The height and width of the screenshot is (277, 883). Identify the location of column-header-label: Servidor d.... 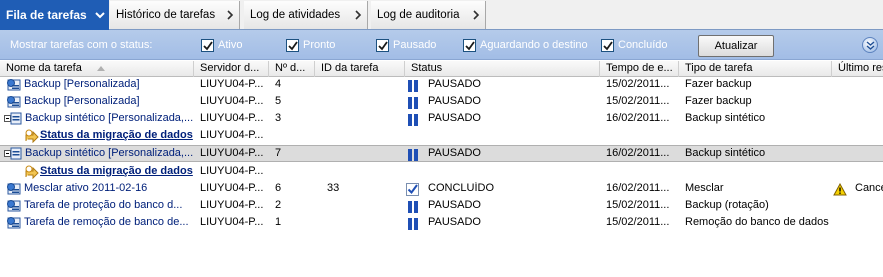
(230, 68).